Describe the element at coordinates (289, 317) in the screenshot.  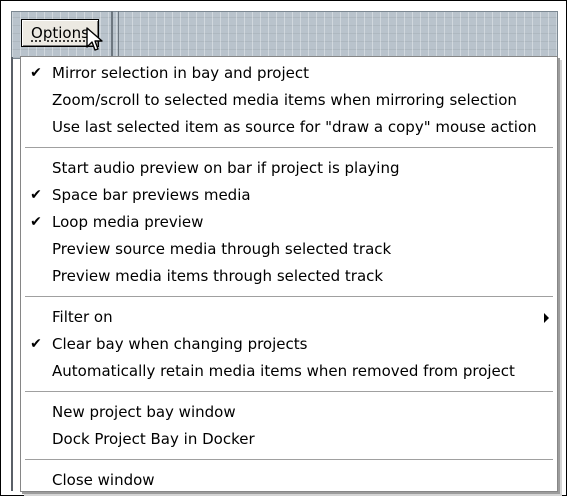
I see `menu-item: Filter on` at that location.